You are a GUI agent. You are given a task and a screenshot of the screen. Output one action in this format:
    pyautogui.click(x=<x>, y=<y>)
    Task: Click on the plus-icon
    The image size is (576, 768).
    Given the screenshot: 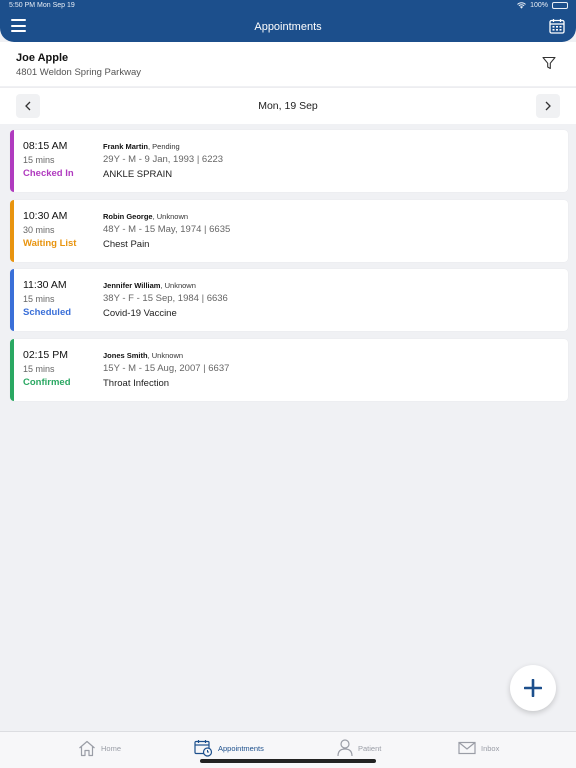 What is the action you would take?
    pyautogui.click(x=533, y=688)
    